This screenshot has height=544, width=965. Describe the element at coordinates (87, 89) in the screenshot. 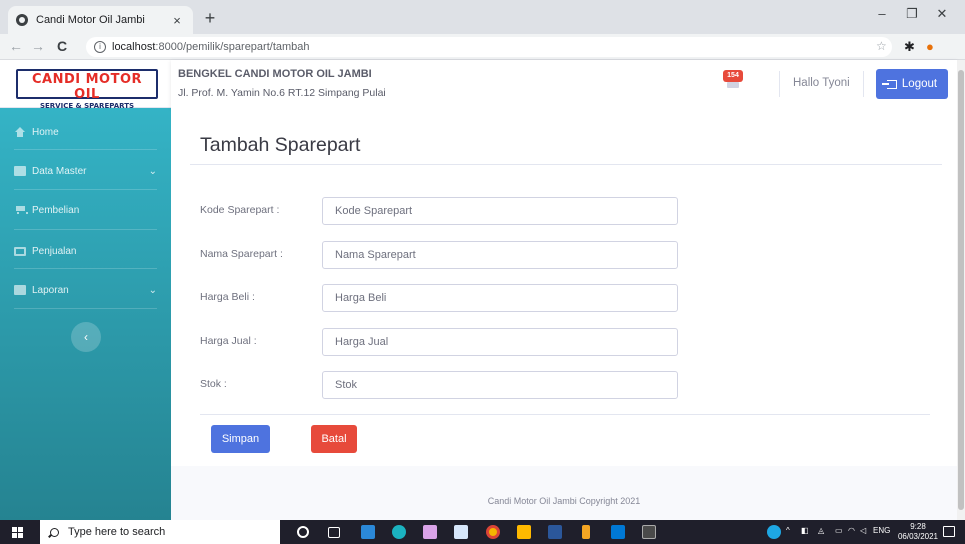

I see `brand-logo: CANDI MOTOR OIL SERVICE & SPAREPARTS` at that location.